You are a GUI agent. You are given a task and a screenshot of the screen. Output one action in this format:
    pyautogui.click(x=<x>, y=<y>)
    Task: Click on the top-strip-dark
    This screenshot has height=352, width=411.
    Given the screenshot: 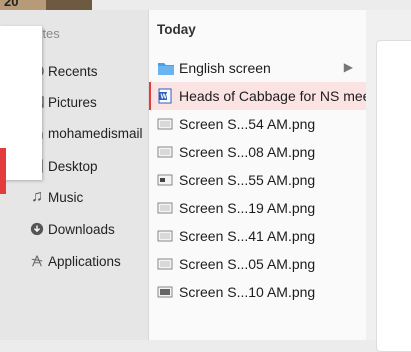 What is the action you would take?
    pyautogui.click(x=69, y=5)
    